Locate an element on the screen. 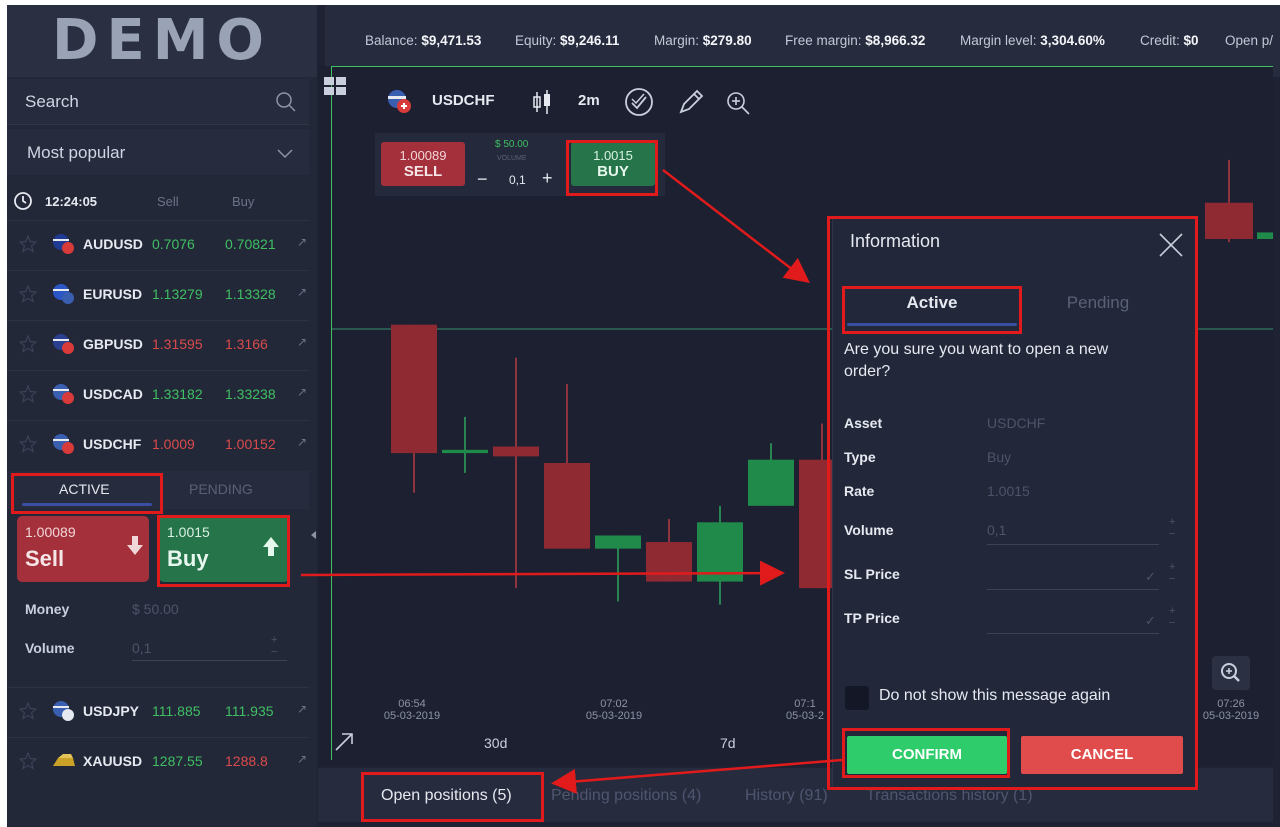 The height and width of the screenshot is (827, 1280). chart-sell-button: 1.00089 SELL is located at coordinates (423, 164).